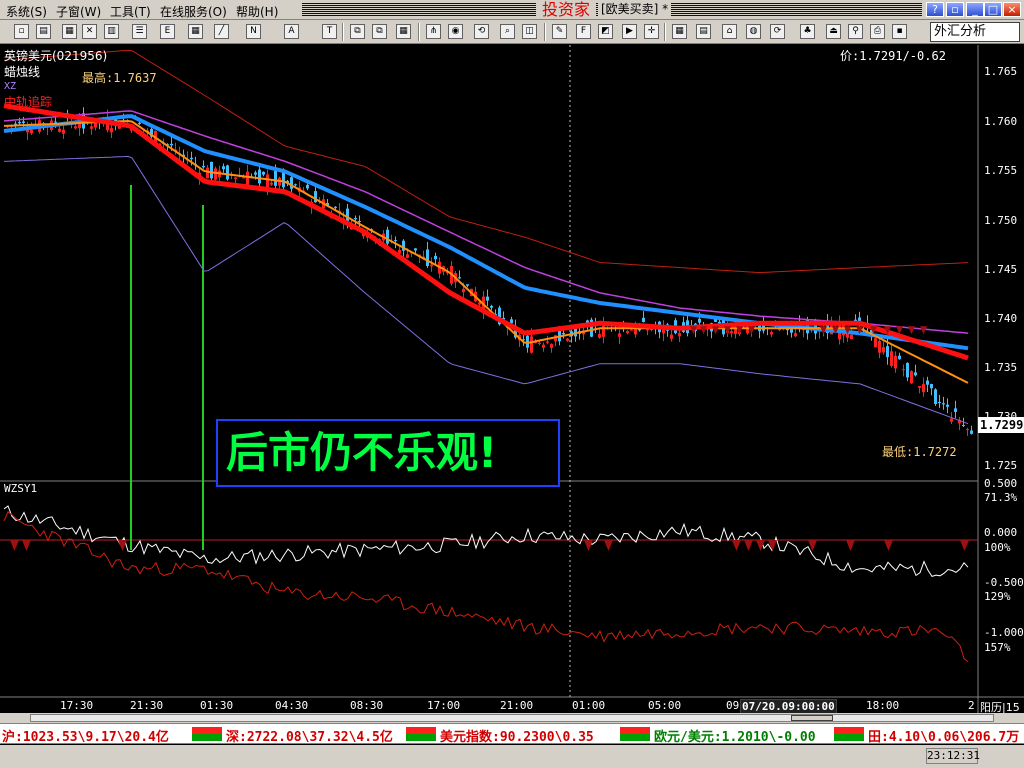  I want to click on menu-help: 帮助(H), so click(257, 11).